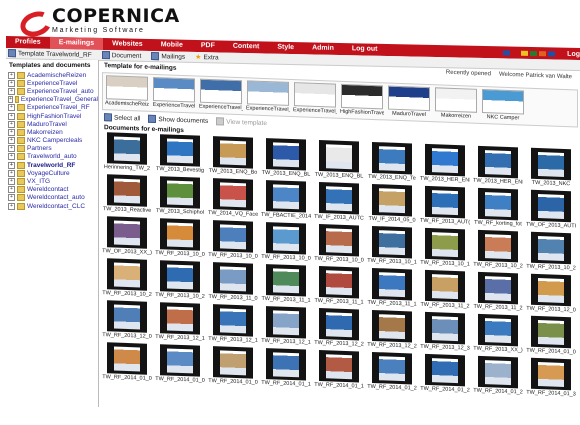  Describe the element at coordinates (498, 334) in the screenshot. I see `document-item: TW_RF_2013_XX_)` at that location.